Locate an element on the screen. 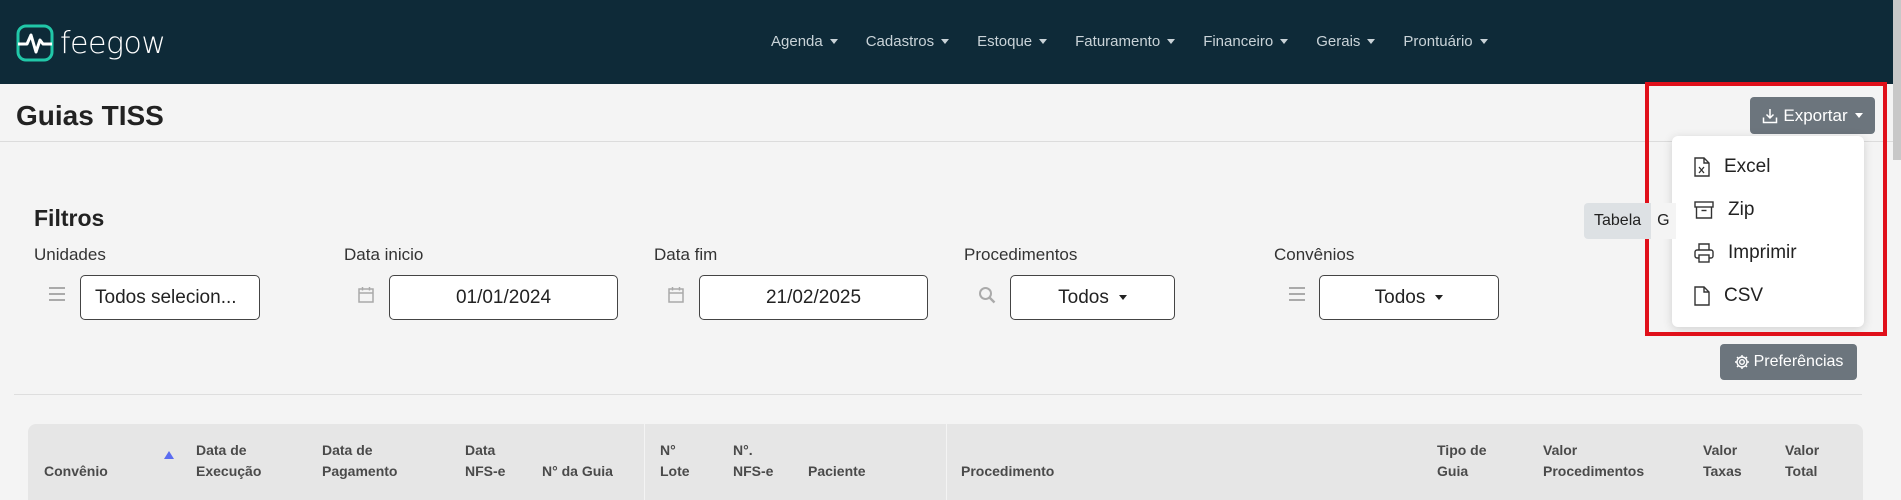 The height and width of the screenshot is (500, 1901). procedimentos-value: Todos is located at coordinates (1083, 297).